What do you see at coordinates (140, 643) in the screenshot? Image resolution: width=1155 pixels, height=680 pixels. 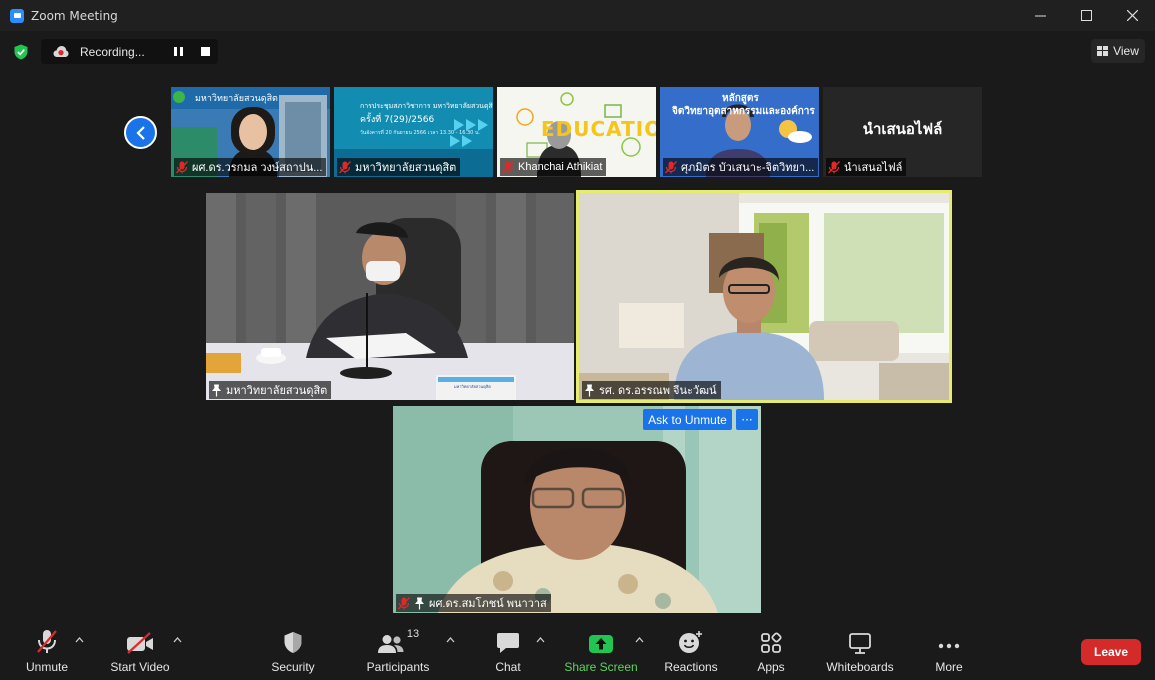 I see `video-off-icon` at bounding box center [140, 643].